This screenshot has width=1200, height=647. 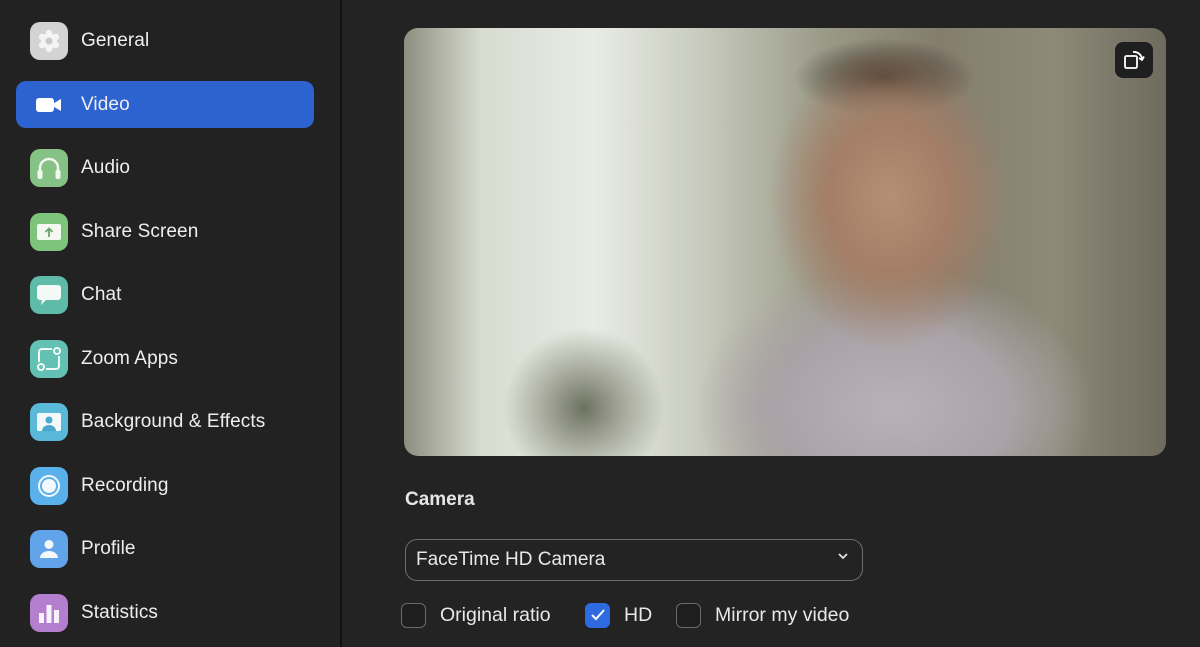 I want to click on sidebar-item-label: Zoom Apps, so click(x=130, y=358).